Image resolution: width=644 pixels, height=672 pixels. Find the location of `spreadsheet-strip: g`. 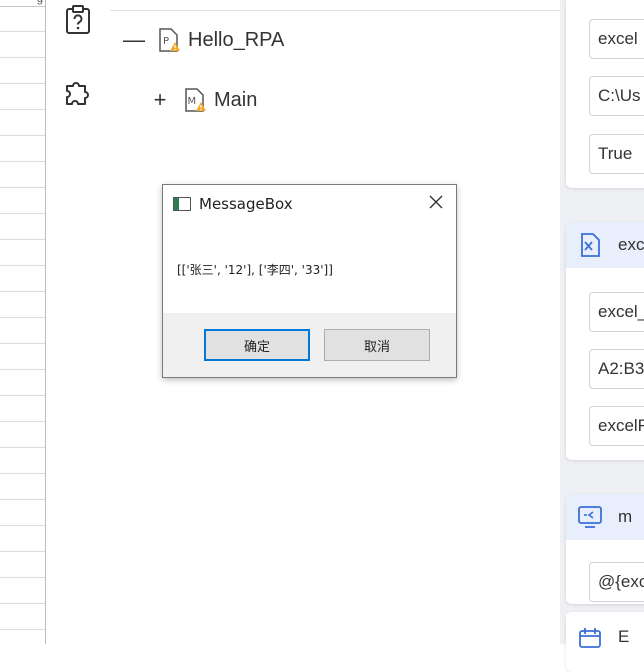

spreadsheet-strip: g is located at coordinates (23, 322).